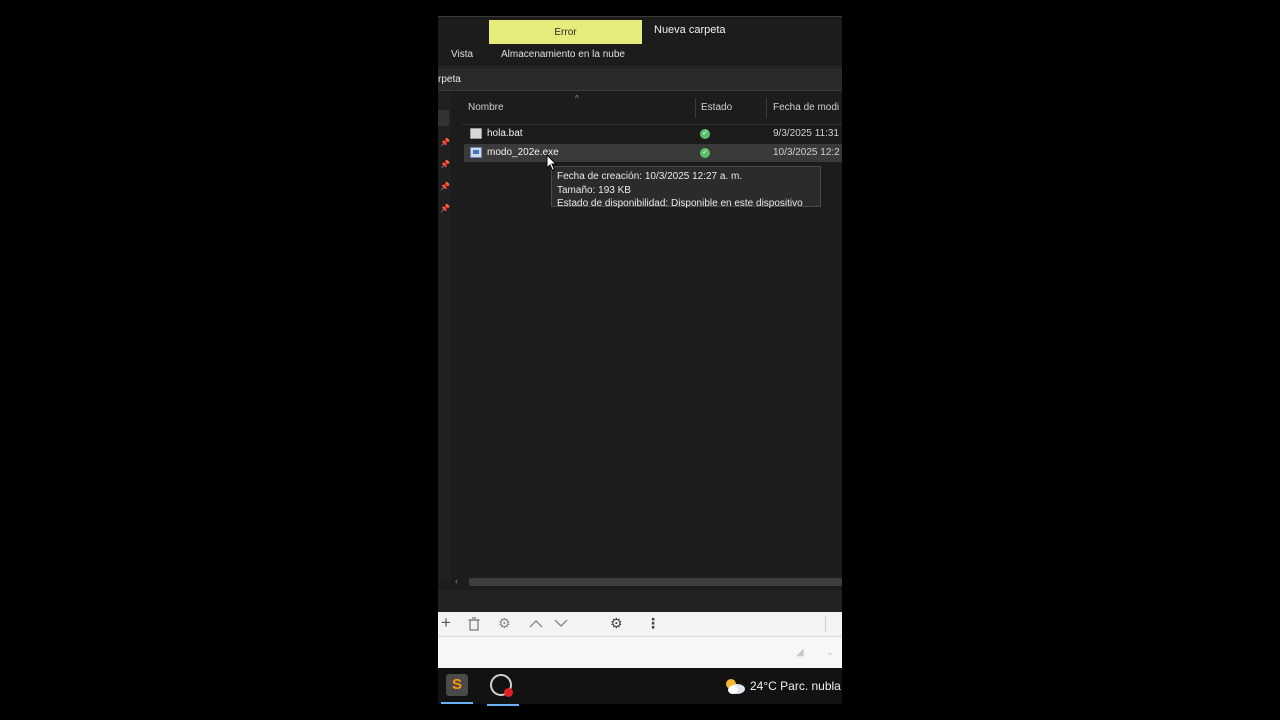 Image resolution: width=1280 pixels, height=720 pixels. Describe the element at coordinates (640, 66) in the screenshot. I see `ribbon-divider` at that location.